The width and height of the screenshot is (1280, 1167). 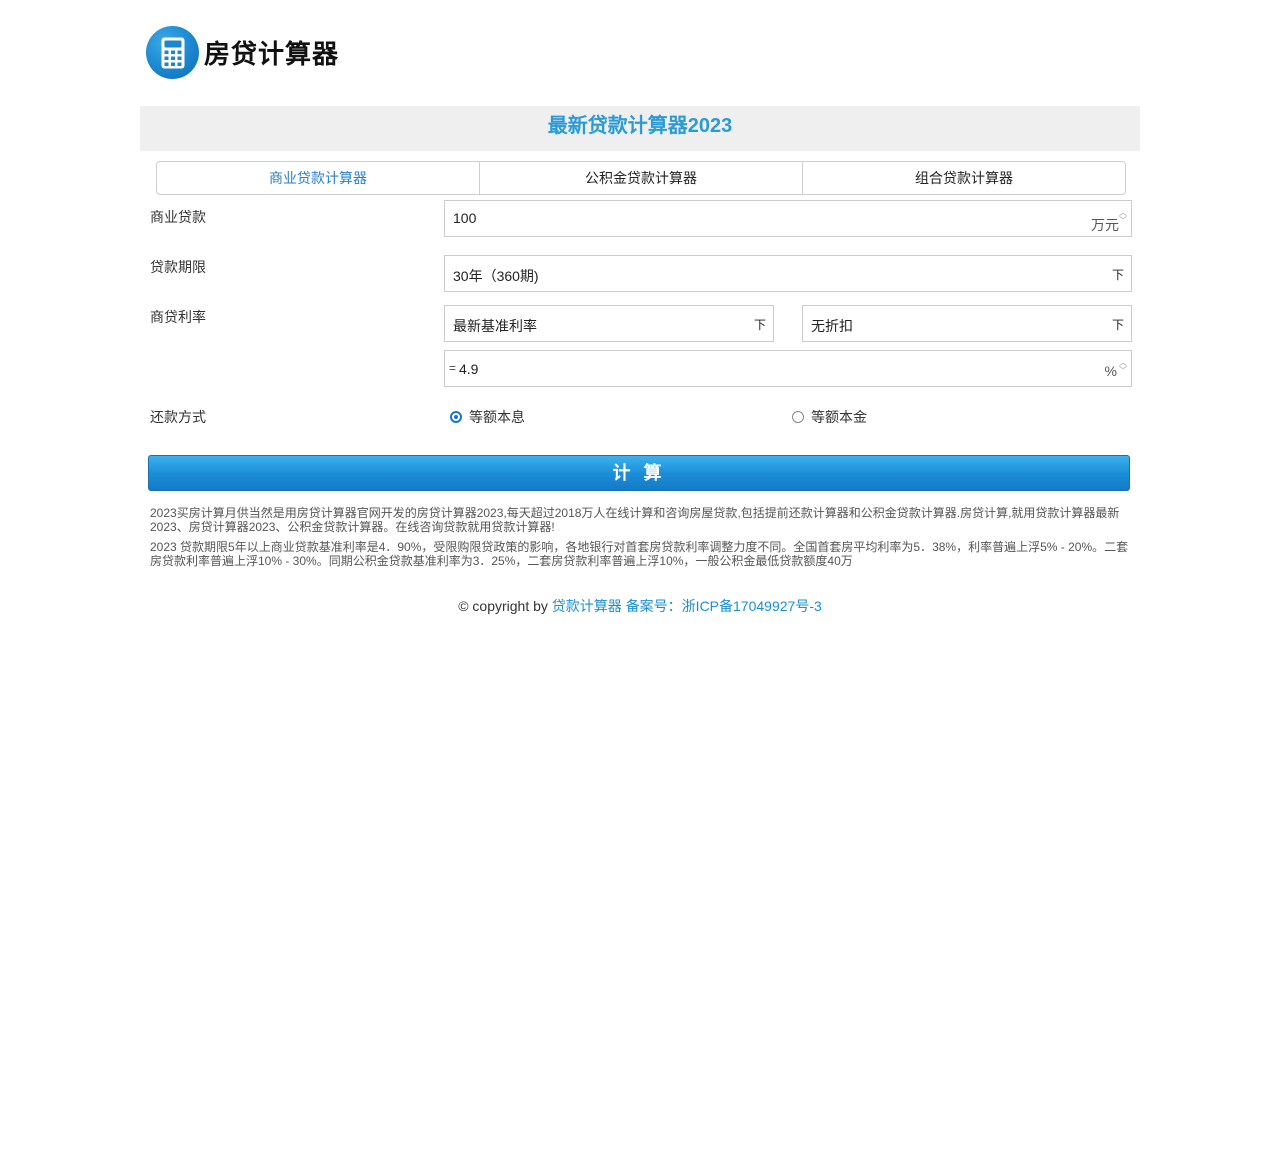 What do you see at coordinates (587, 606) in the screenshot?
I see `site-link: 贷款计算器` at bounding box center [587, 606].